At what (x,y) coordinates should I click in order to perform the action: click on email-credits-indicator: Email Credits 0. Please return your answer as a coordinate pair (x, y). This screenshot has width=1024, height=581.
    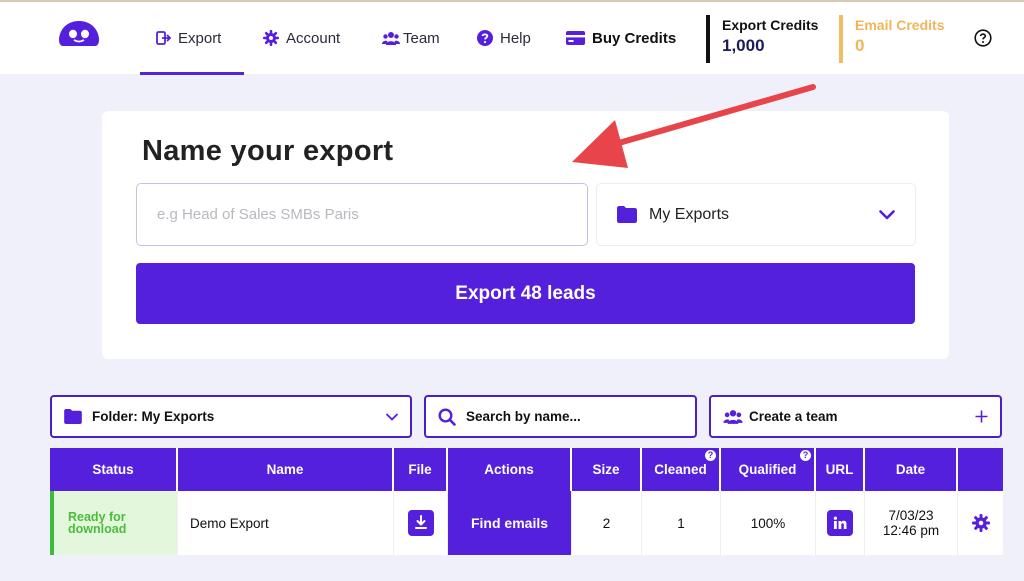
    Looking at the image, I should click on (891, 39).